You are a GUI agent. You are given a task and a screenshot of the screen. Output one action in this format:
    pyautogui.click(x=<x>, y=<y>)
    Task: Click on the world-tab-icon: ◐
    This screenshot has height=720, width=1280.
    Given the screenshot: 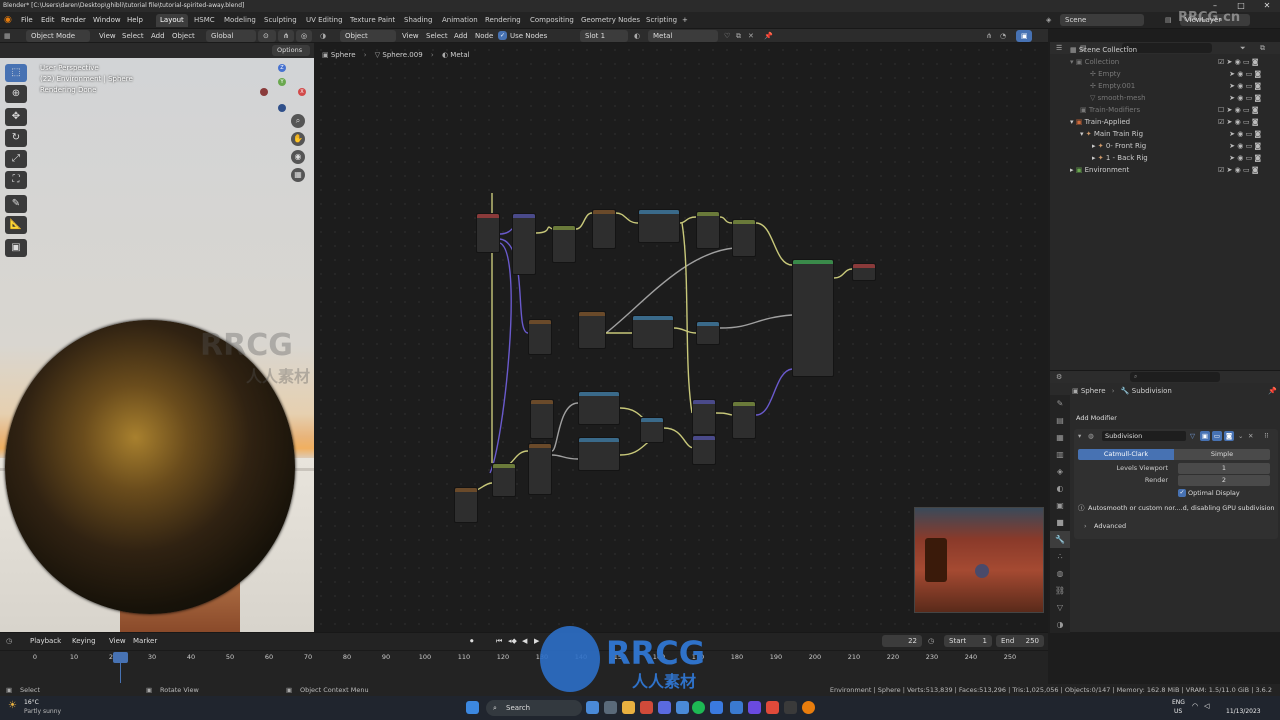 What is the action you would take?
    pyautogui.click(x=1060, y=488)
    